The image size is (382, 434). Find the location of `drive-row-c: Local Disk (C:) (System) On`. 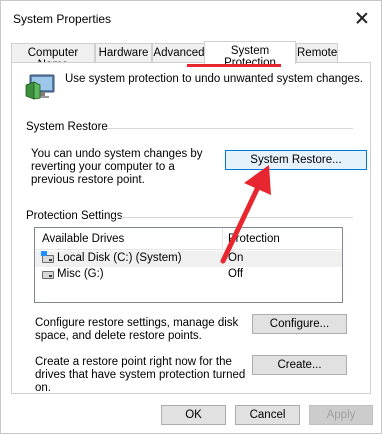

drive-row-c: Local Disk (C:) (System) On is located at coordinates (188, 259).